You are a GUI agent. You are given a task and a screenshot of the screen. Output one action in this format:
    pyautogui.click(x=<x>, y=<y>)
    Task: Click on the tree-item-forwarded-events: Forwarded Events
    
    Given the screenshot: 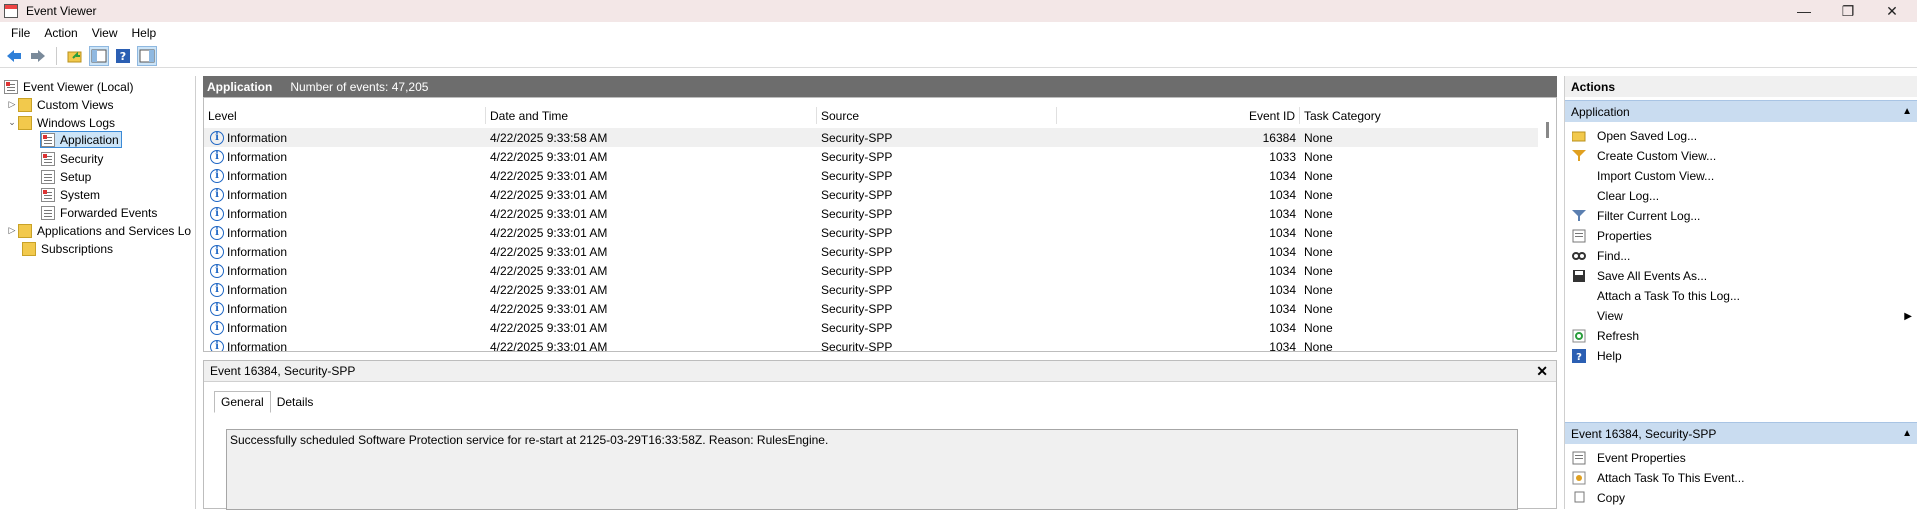 What is the action you would take?
    pyautogui.click(x=99, y=212)
    